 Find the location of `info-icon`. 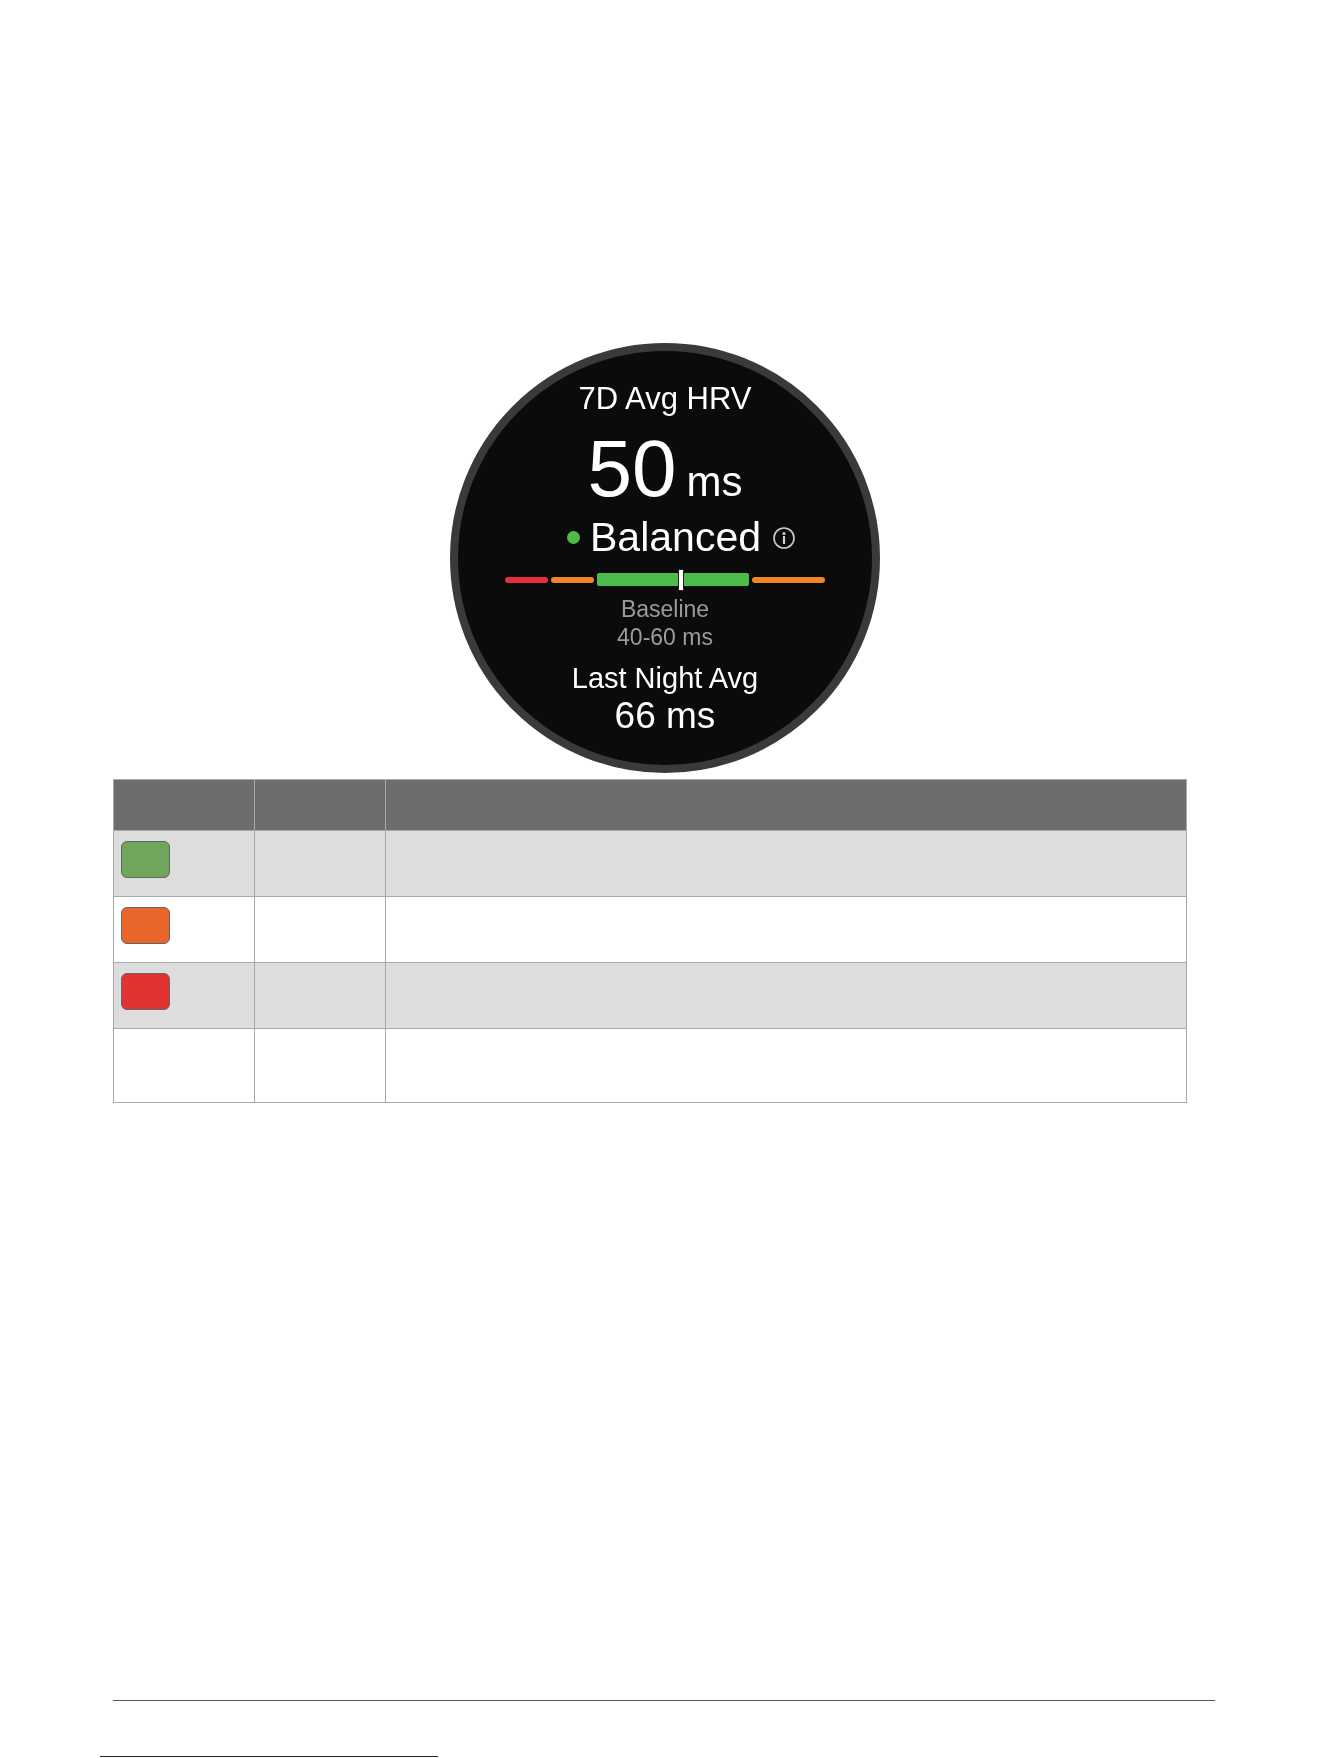

info-icon is located at coordinates (784, 537).